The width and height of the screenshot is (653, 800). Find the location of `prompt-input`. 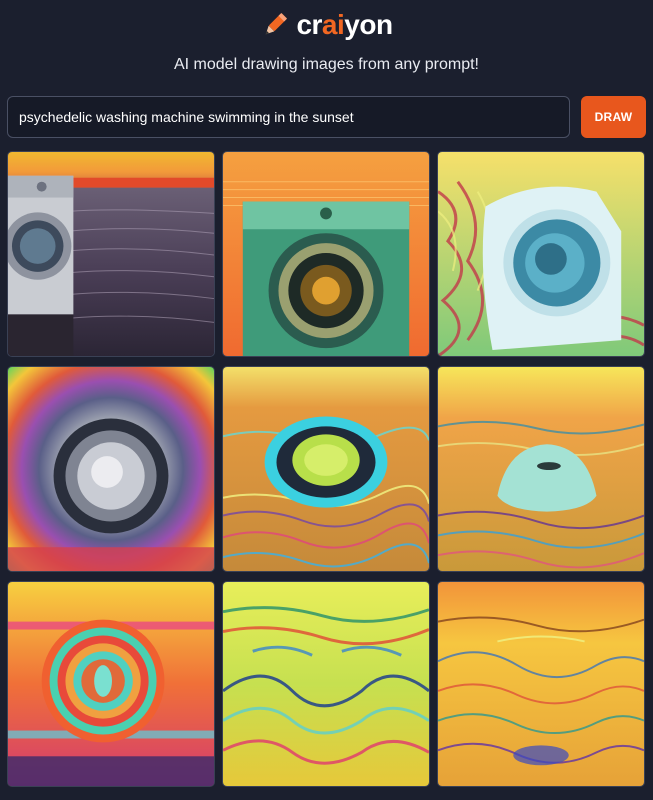

prompt-input is located at coordinates (288, 117).